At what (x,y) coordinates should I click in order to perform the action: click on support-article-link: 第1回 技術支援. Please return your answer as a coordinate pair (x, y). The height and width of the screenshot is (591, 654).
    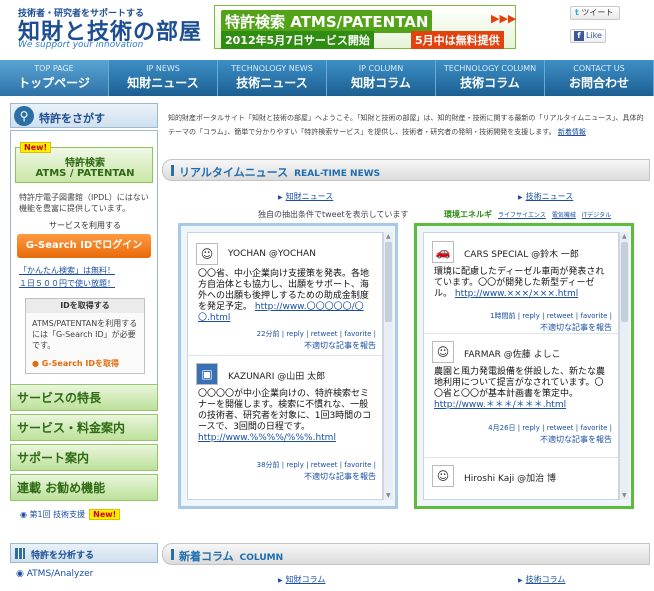
    Looking at the image, I should click on (57, 514).